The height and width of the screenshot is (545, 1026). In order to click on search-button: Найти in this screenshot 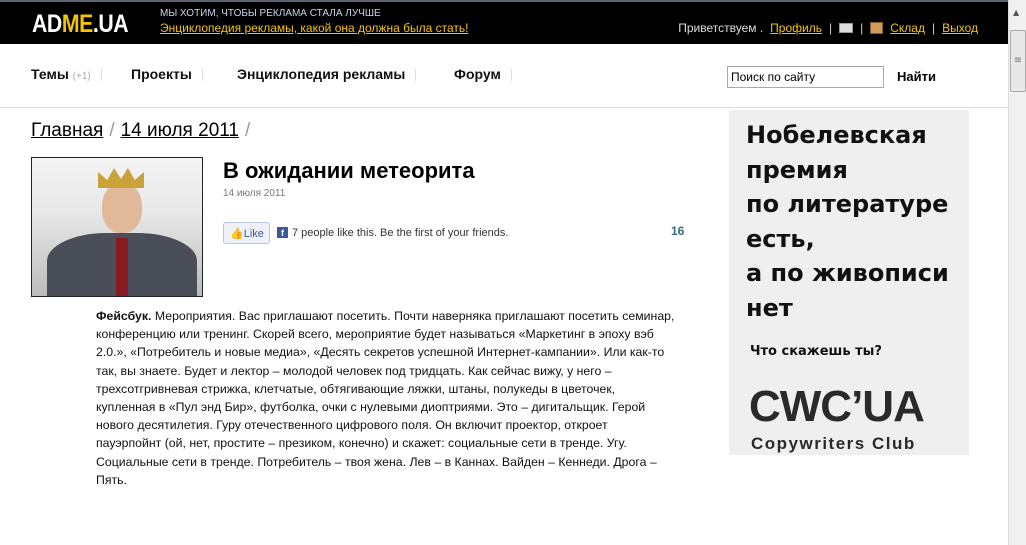, I will do `click(916, 76)`.